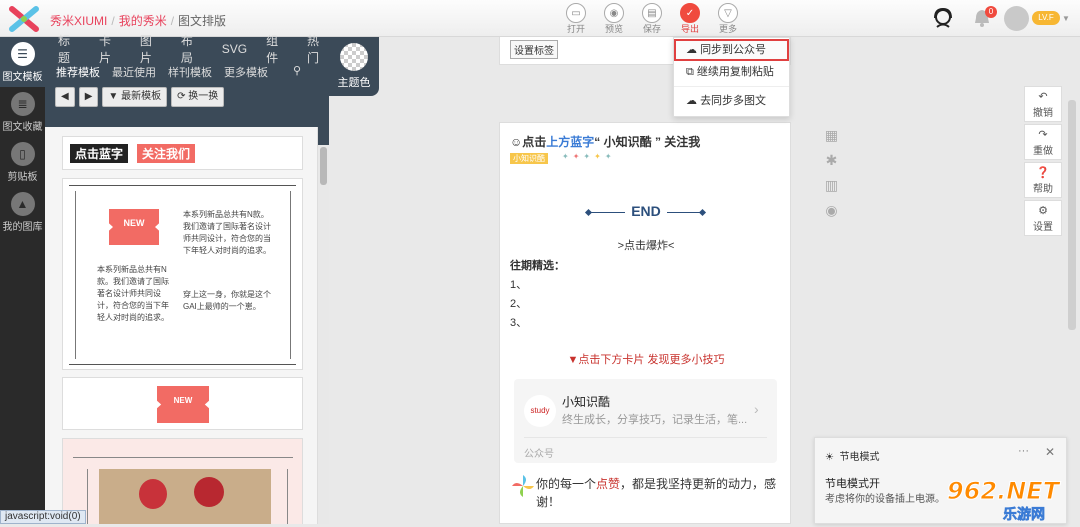 This screenshot has width=1080, height=527. Describe the element at coordinates (323, 166) in the screenshot. I see `panel-scrollbar-thumb` at that location.